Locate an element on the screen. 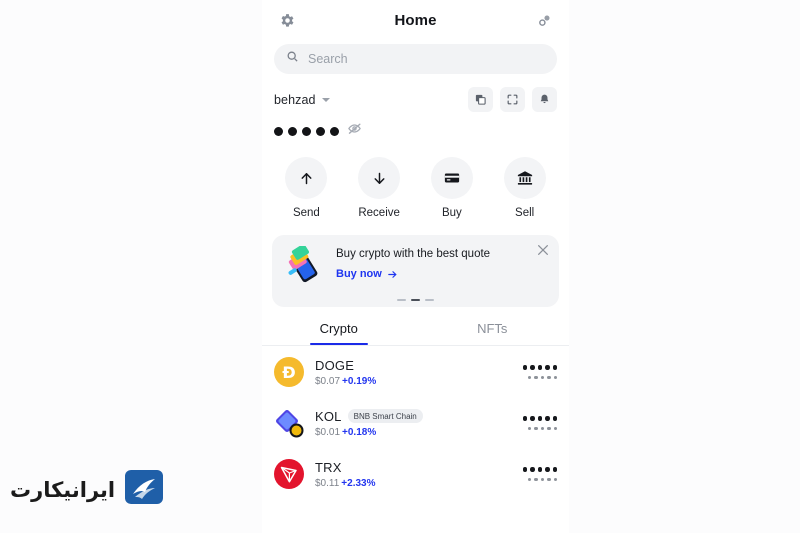  close-icon is located at coordinates (543, 250).